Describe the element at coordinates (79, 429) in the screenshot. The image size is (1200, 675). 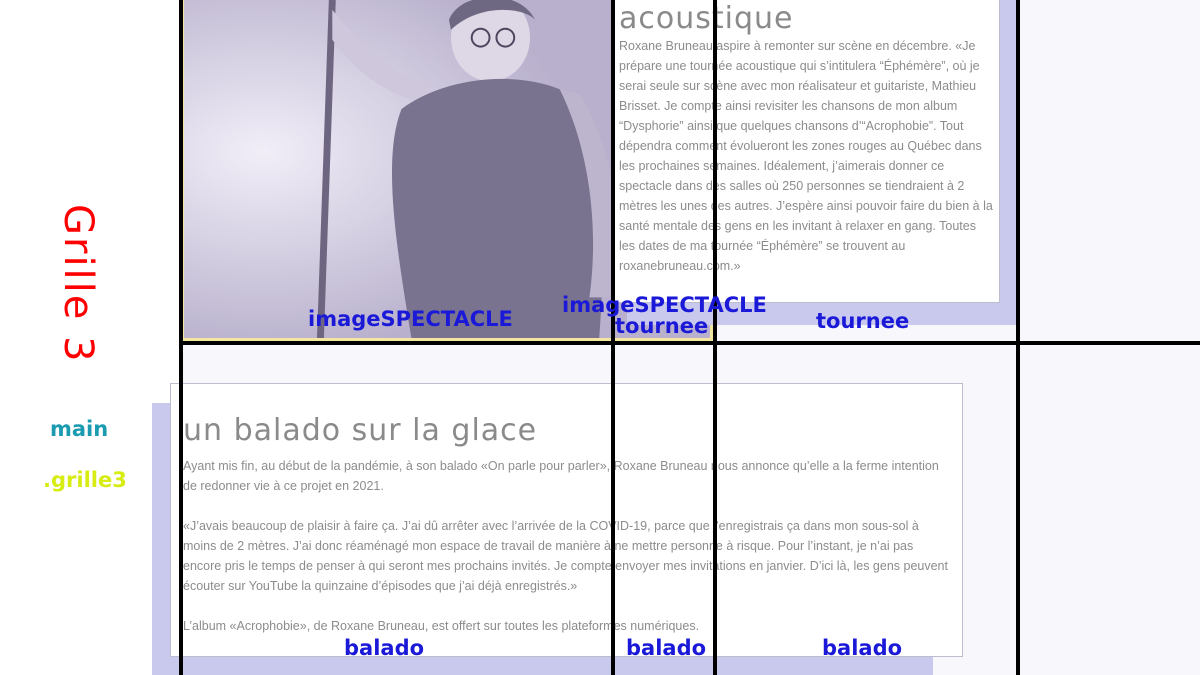
I see `element-label: main` at that location.